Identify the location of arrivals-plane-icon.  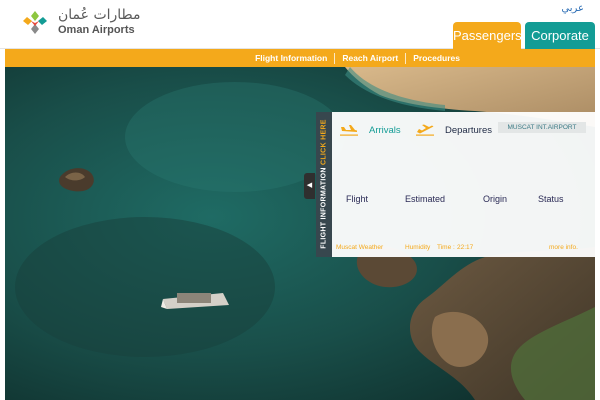
(349, 130).